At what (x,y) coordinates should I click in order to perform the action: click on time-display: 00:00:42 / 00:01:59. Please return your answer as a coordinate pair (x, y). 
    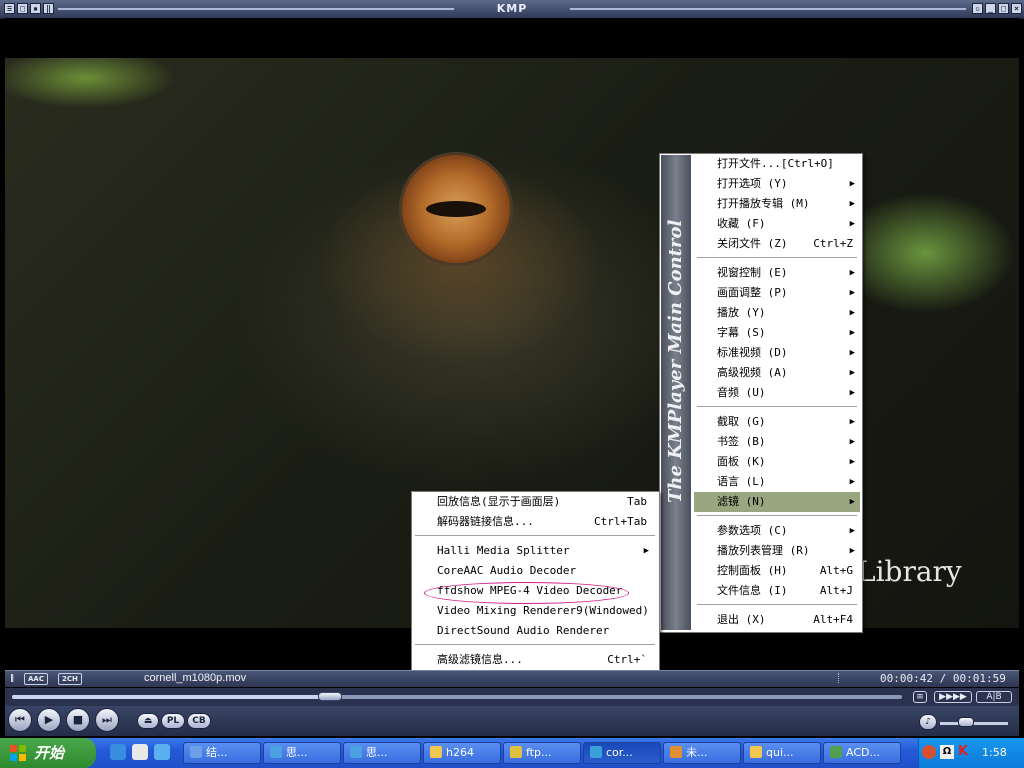
    Looking at the image, I should click on (943, 678).